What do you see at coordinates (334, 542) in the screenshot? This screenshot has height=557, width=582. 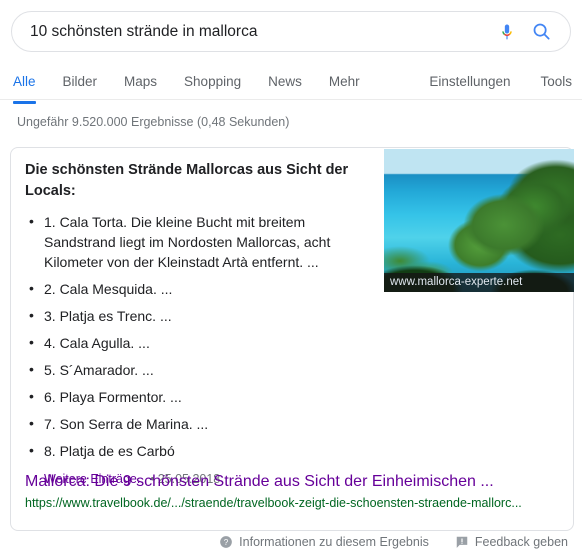 I see `about-this-result-label: Informationen zu diesem Ergebnis` at bounding box center [334, 542].